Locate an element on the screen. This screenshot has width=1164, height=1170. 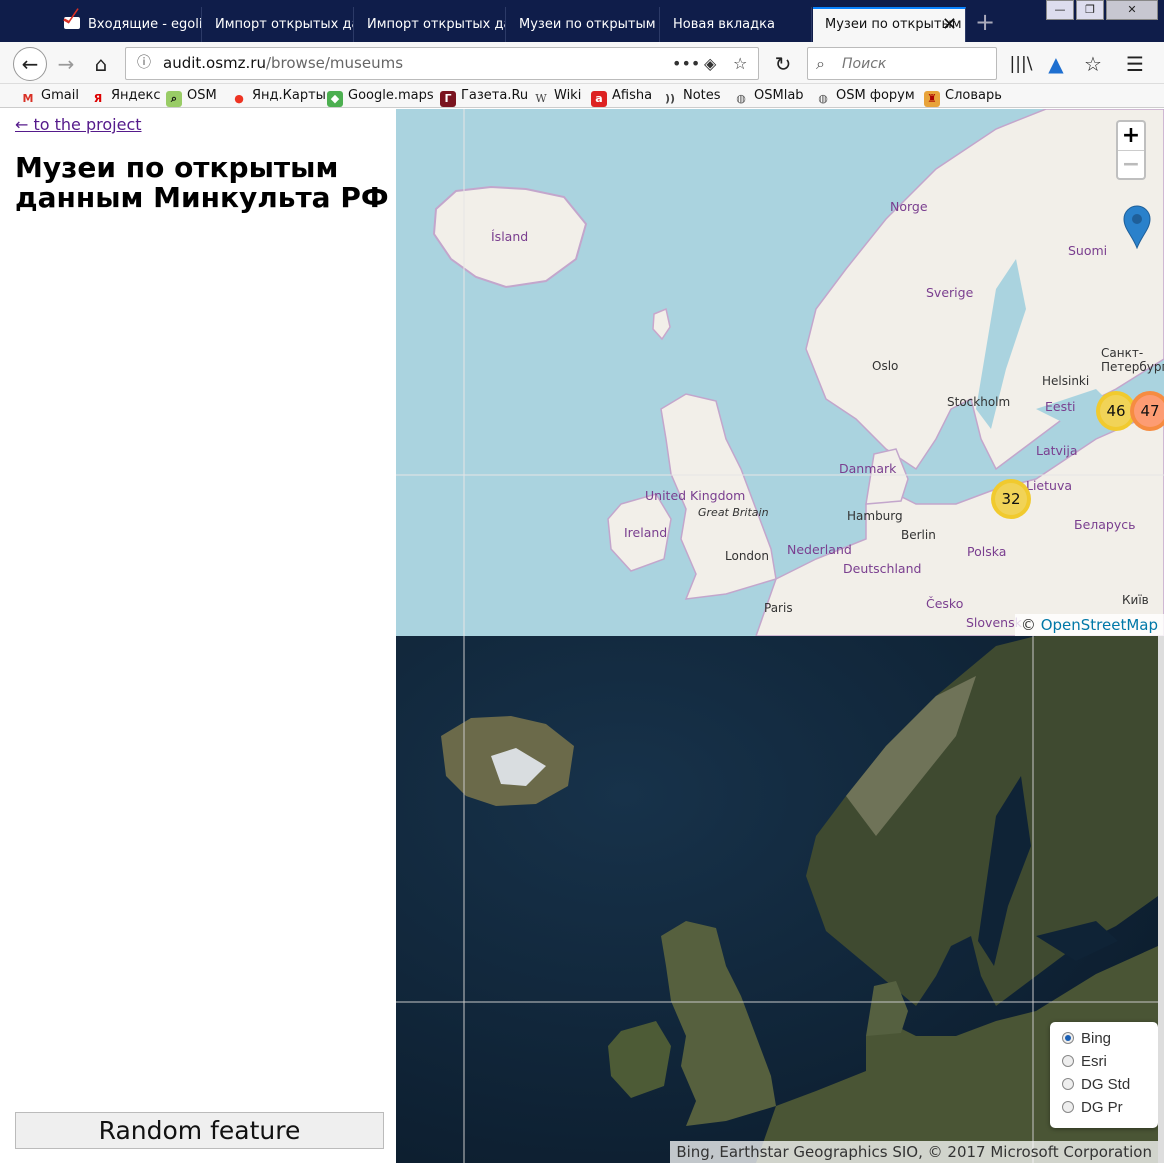
marker-cluster: 47 is located at coordinates (1147, 411).